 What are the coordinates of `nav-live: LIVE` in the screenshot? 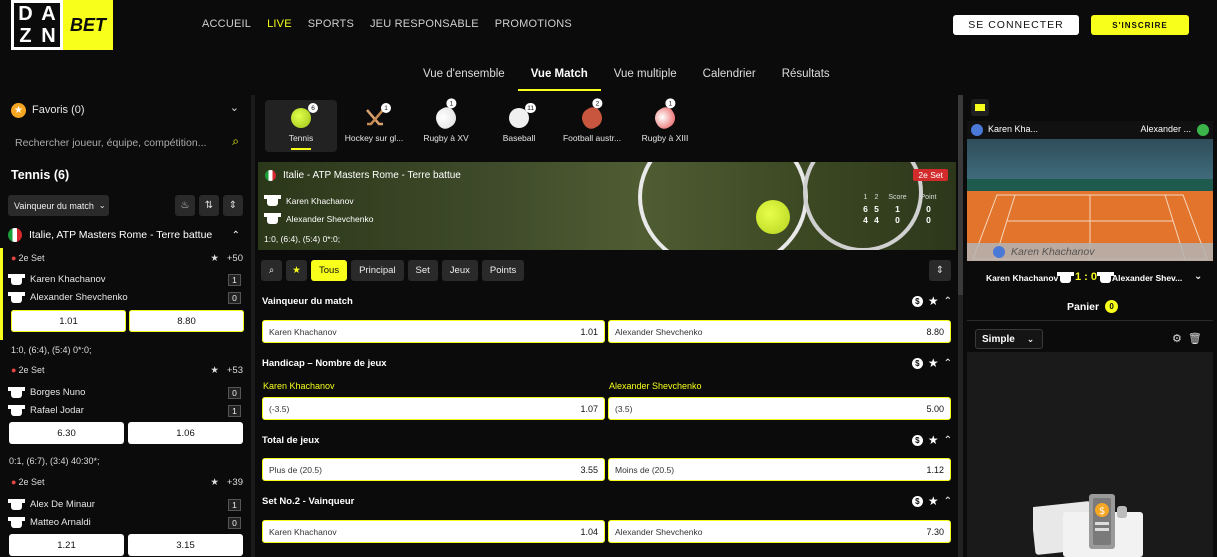 It's located at (279, 24).